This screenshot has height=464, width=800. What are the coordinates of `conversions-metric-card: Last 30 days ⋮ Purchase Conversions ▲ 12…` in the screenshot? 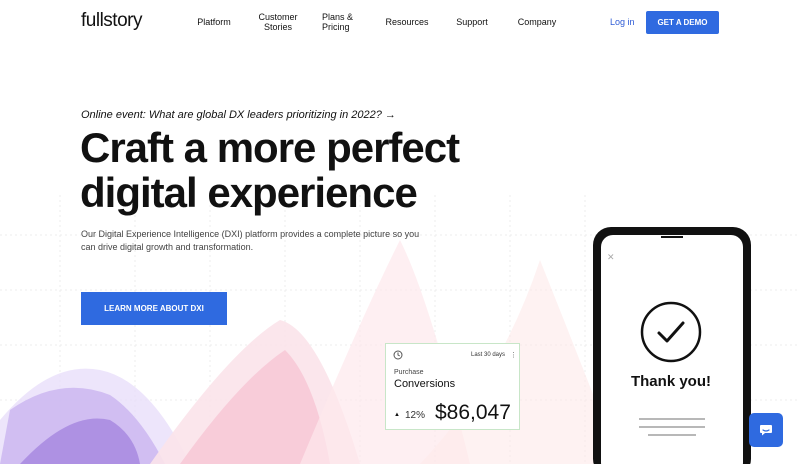 It's located at (452, 386).